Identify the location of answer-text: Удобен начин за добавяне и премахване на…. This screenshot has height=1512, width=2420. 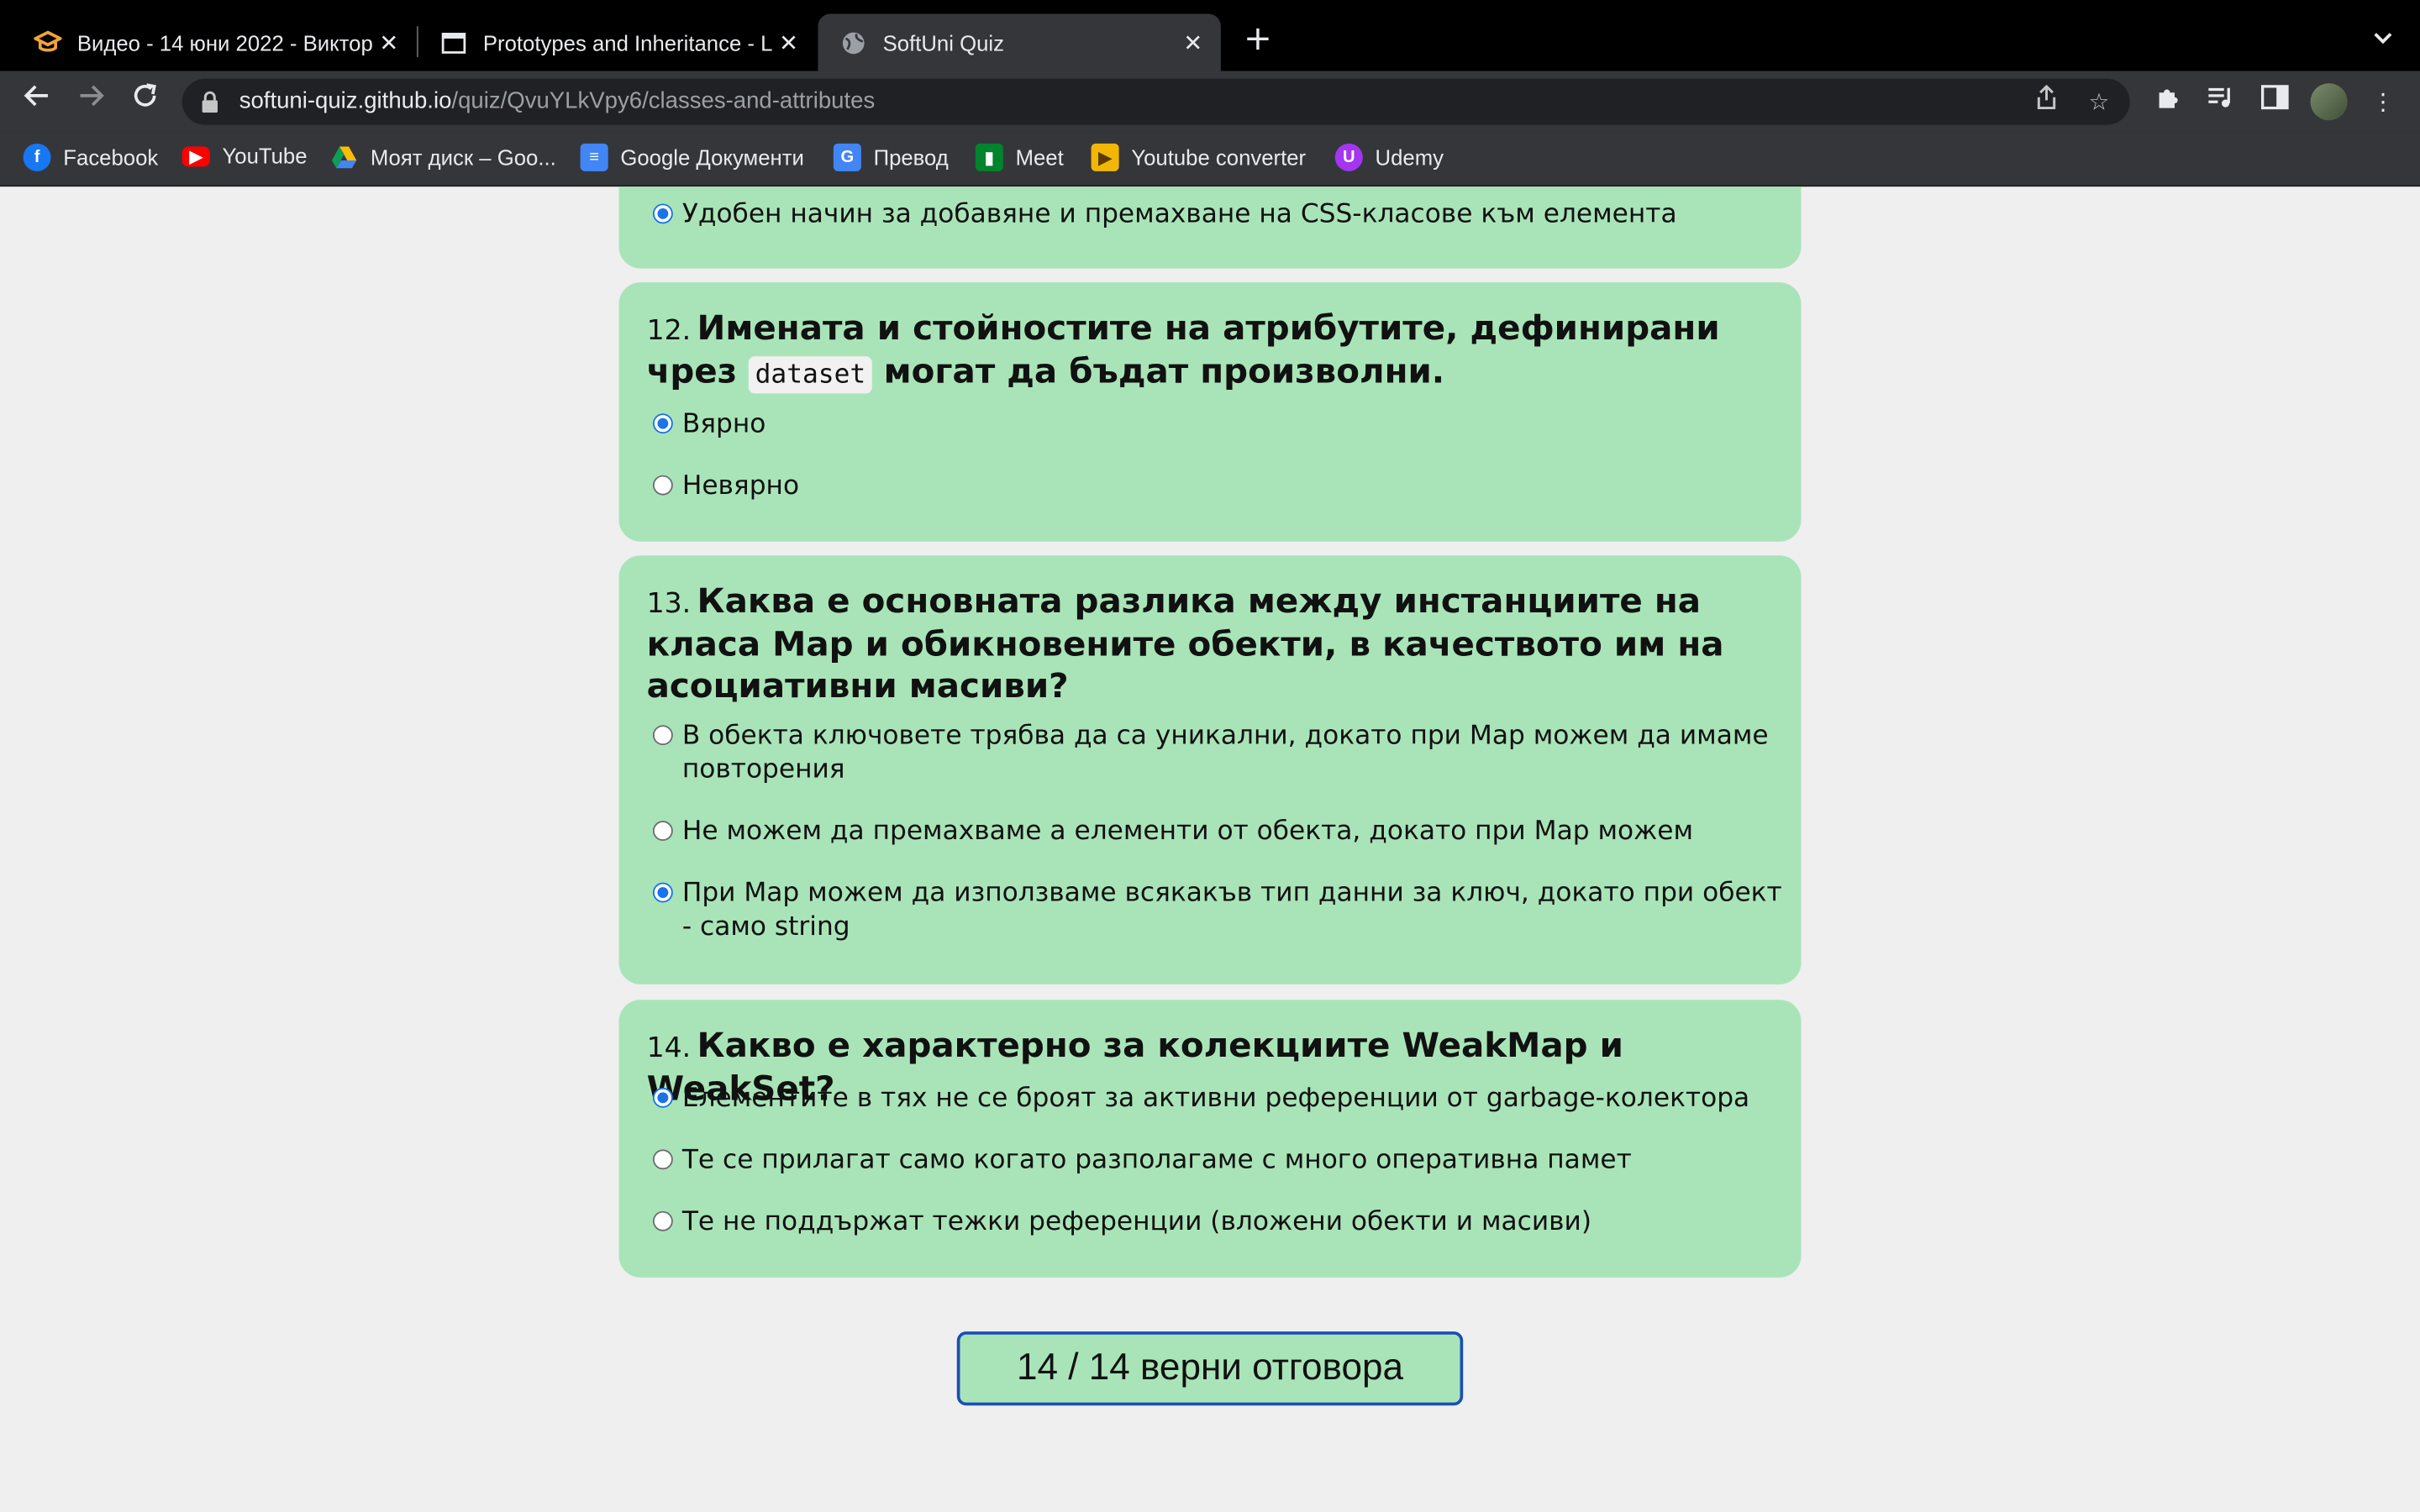
(1179, 214).